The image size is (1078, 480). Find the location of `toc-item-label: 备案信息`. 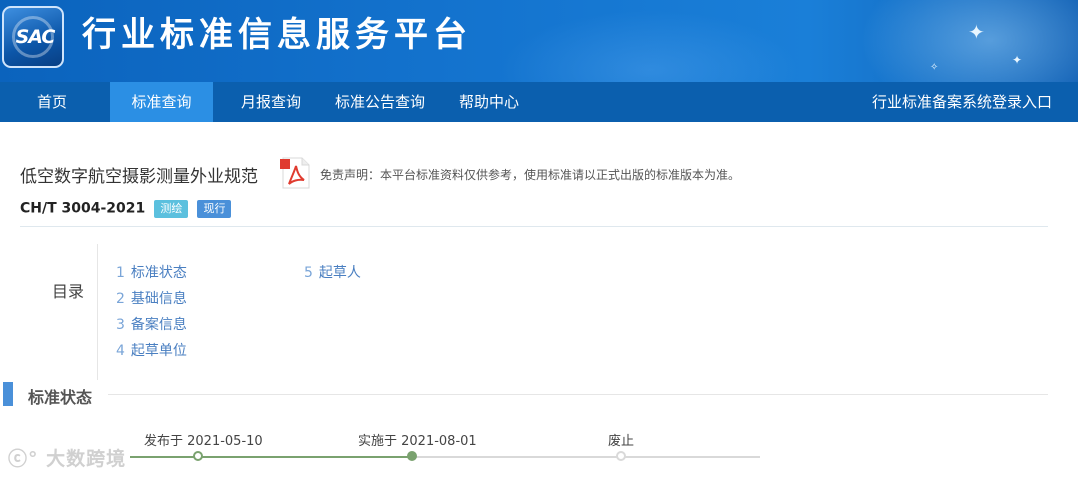

toc-item-label: 备案信息 is located at coordinates (158, 325).